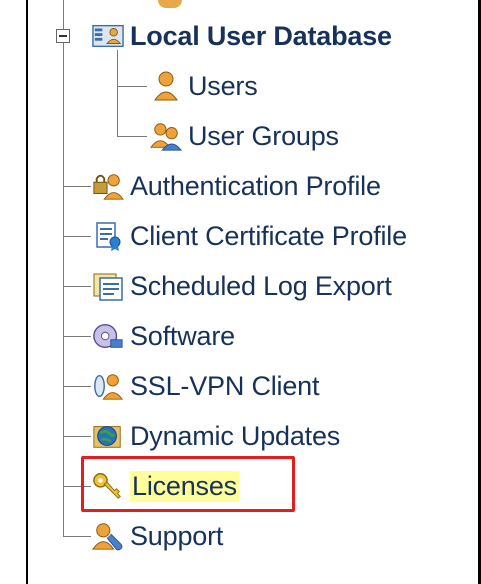 This screenshot has height=584, width=481. I want to click on tree-item-users: Users, so click(204, 86).